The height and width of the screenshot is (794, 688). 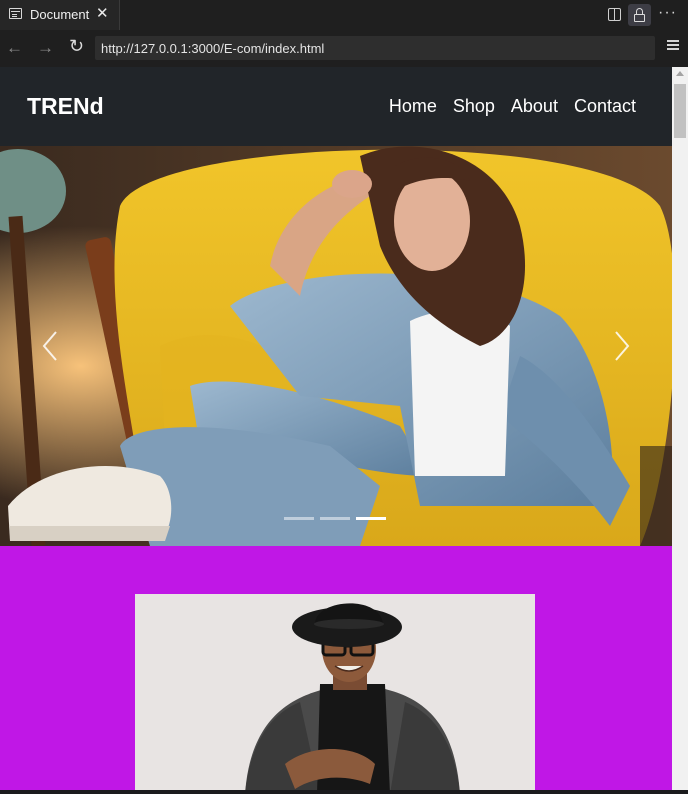 I want to click on nav-link-home: Home, so click(x=413, y=106).